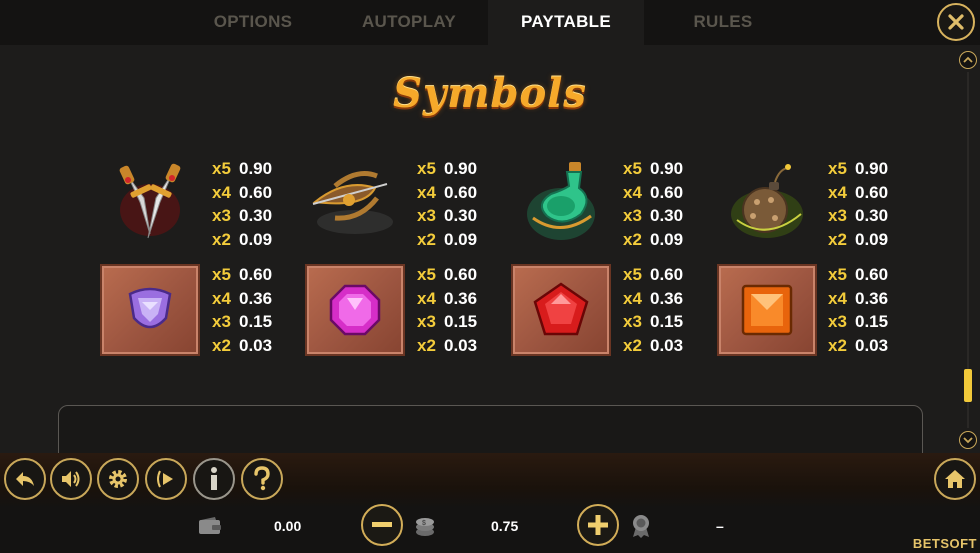 This screenshot has height=553, width=980. I want to click on chevron-down-icon, so click(968, 440).